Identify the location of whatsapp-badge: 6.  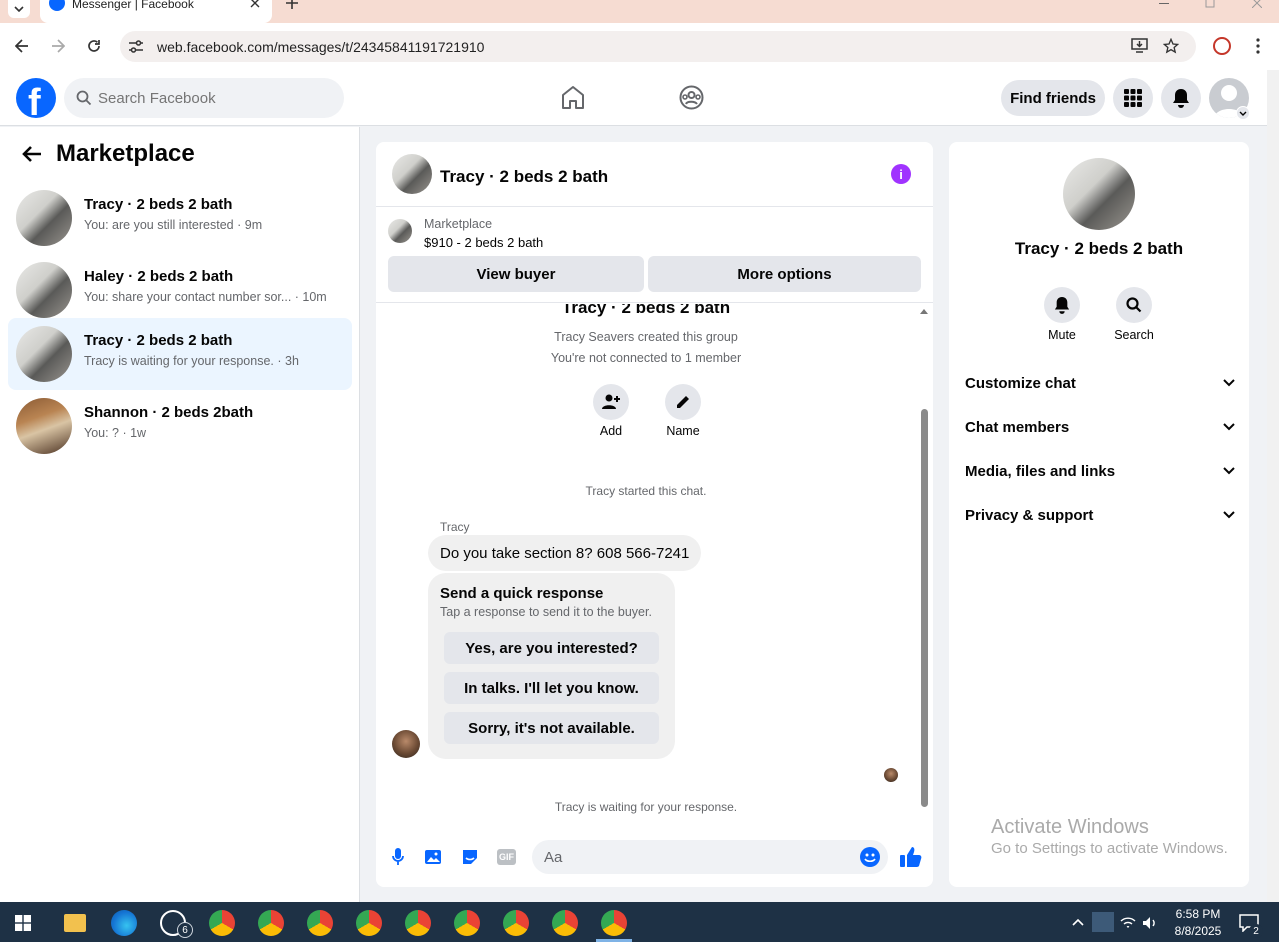
(185, 930).